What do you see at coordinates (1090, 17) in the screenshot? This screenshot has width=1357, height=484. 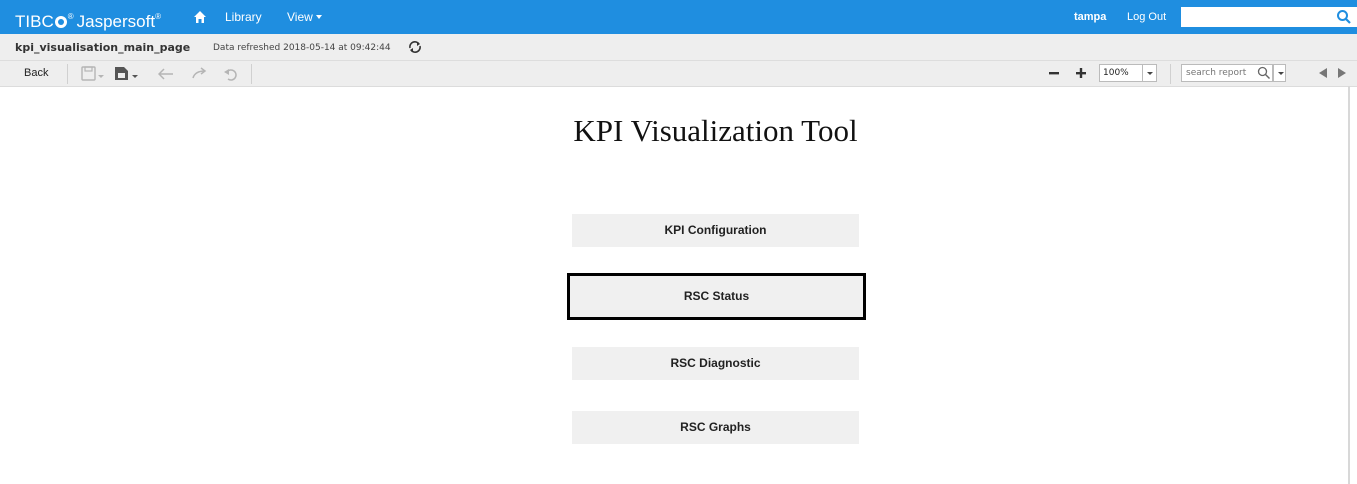 I see `current-user: tampa` at bounding box center [1090, 17].